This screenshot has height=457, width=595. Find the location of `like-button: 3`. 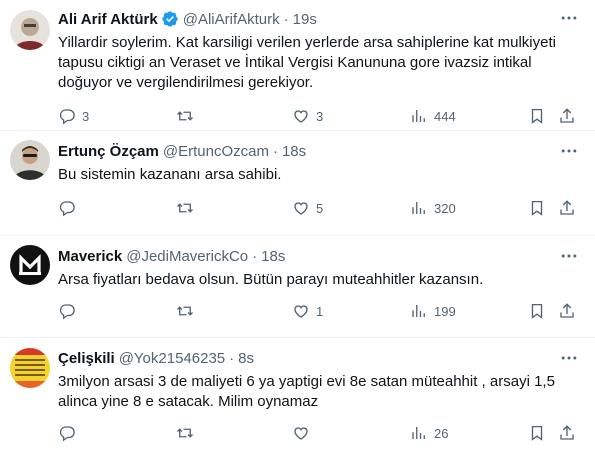

like-button: 3 is located at coordinates (307, 116).